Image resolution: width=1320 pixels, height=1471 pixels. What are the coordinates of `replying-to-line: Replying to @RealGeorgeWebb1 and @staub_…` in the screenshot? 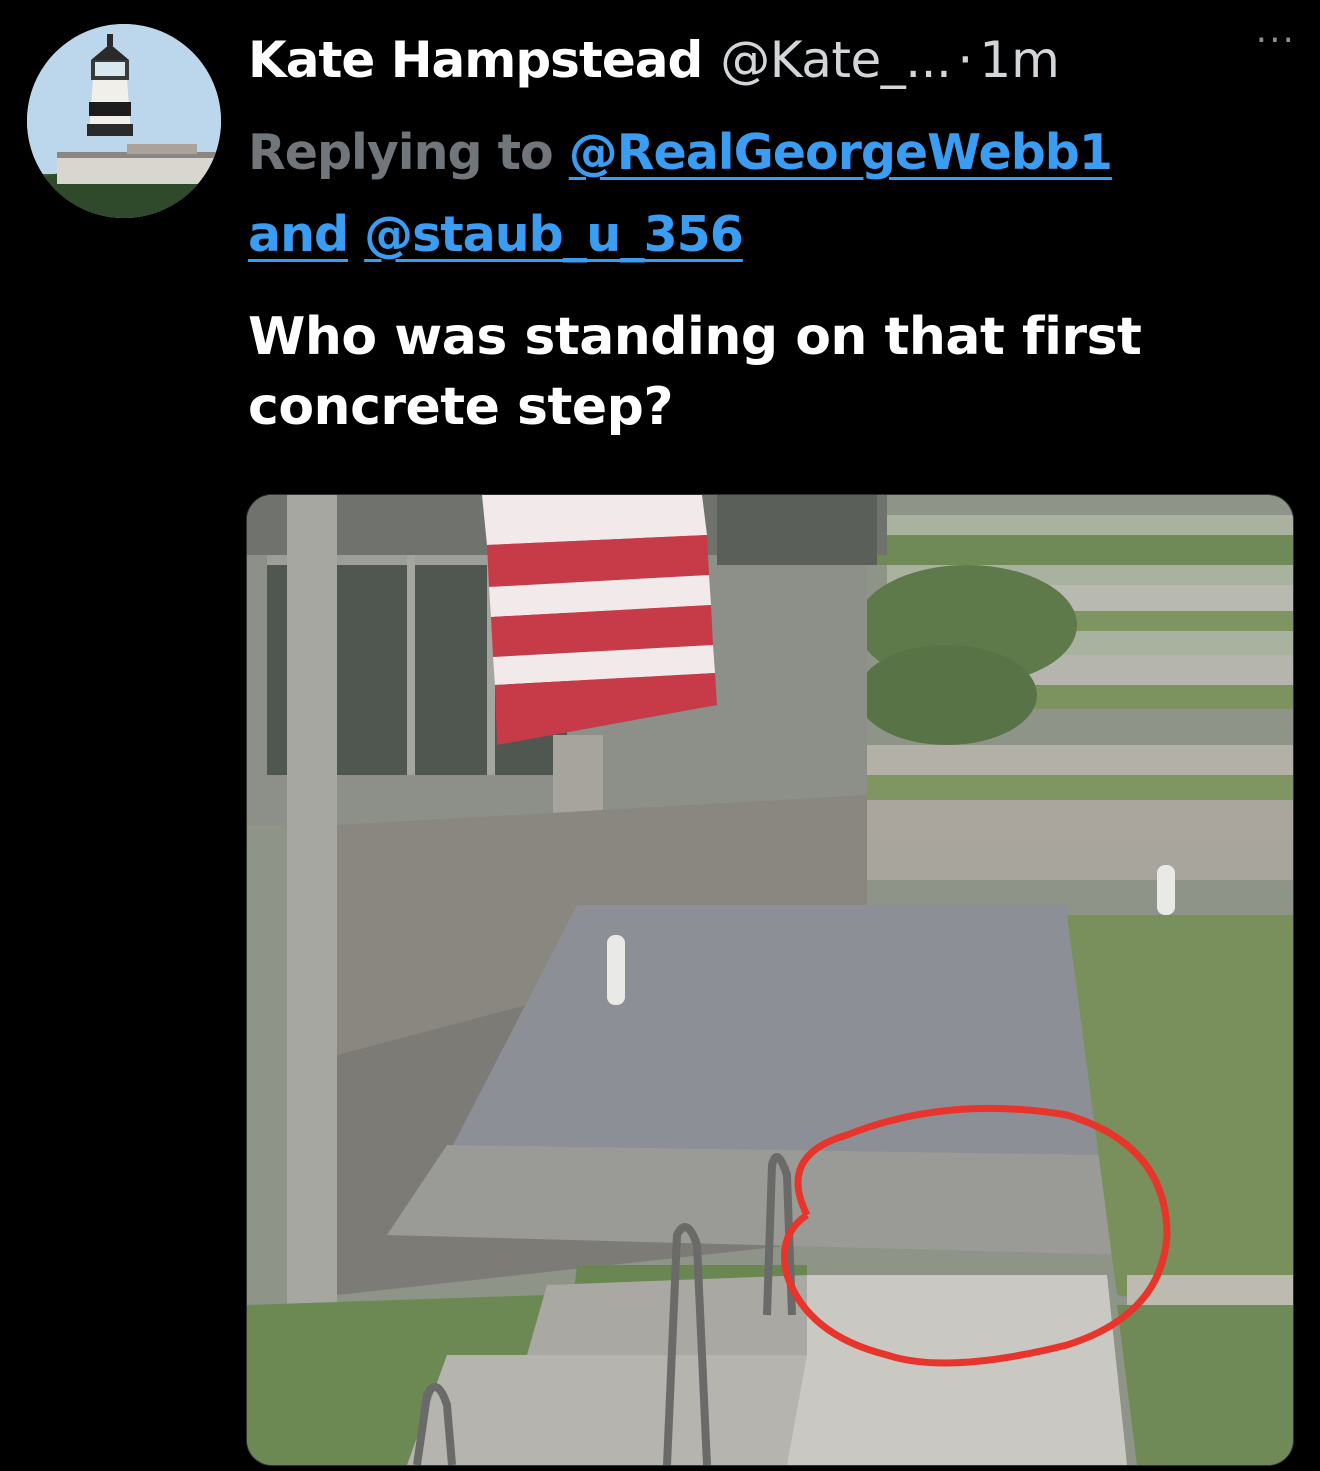 It's located at (773, 194).